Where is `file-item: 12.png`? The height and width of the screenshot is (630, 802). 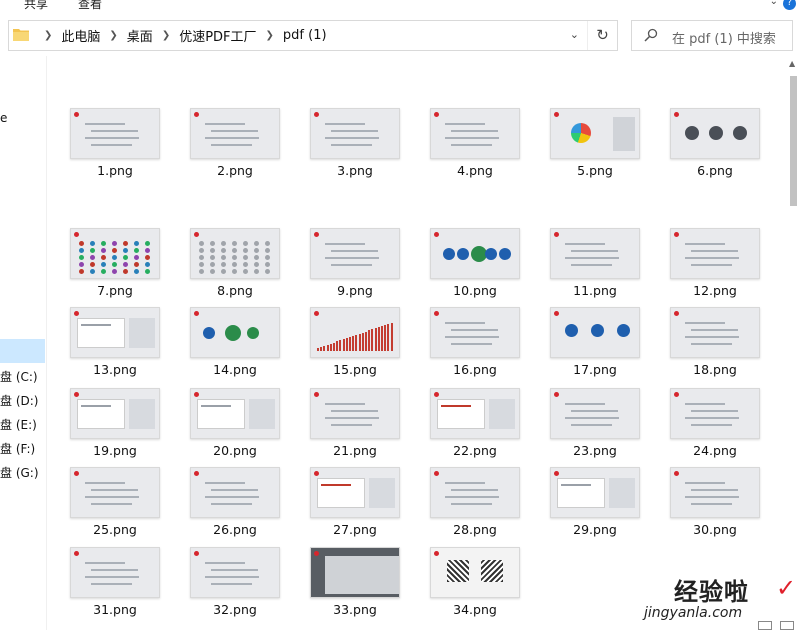 file-item: 12.png is located at coordinates (712, 237).